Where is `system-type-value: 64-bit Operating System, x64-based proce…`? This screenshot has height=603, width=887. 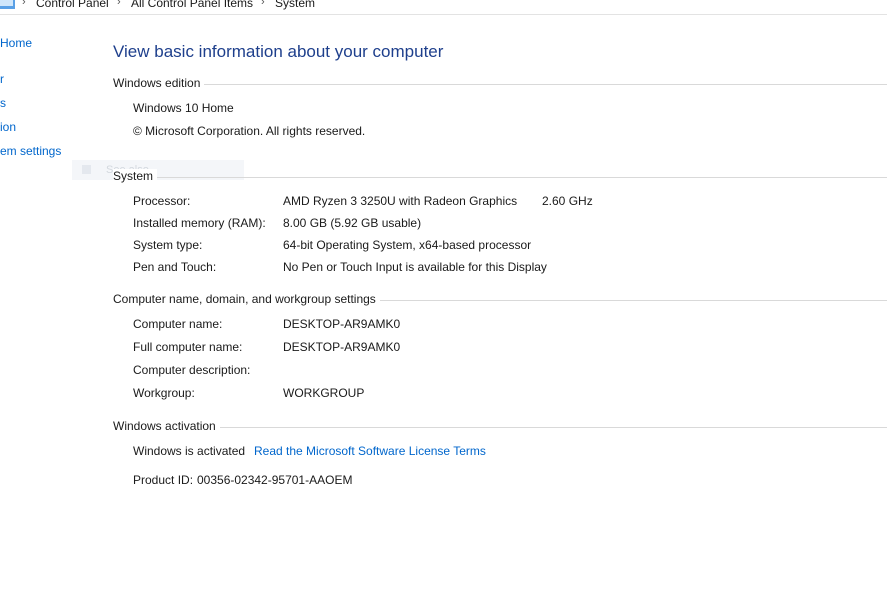
system-type-value: 64-bit Operating System, x64-based proce… is located at coordinates (407, 245).